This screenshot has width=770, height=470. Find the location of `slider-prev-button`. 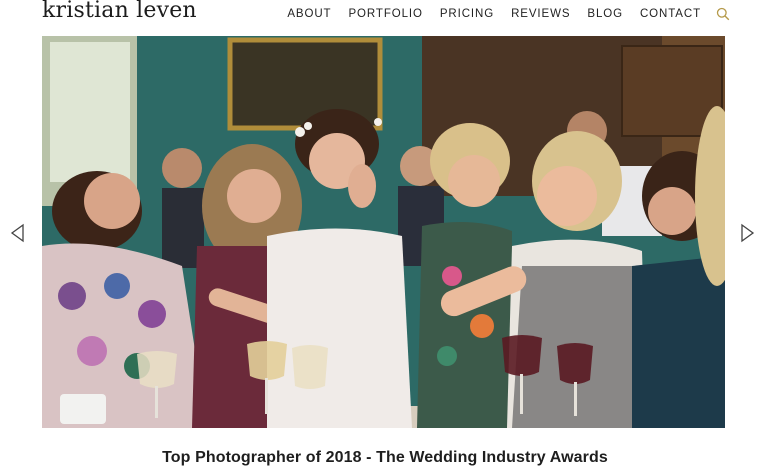

slider-prev-button is located at coordinates (18, 233).